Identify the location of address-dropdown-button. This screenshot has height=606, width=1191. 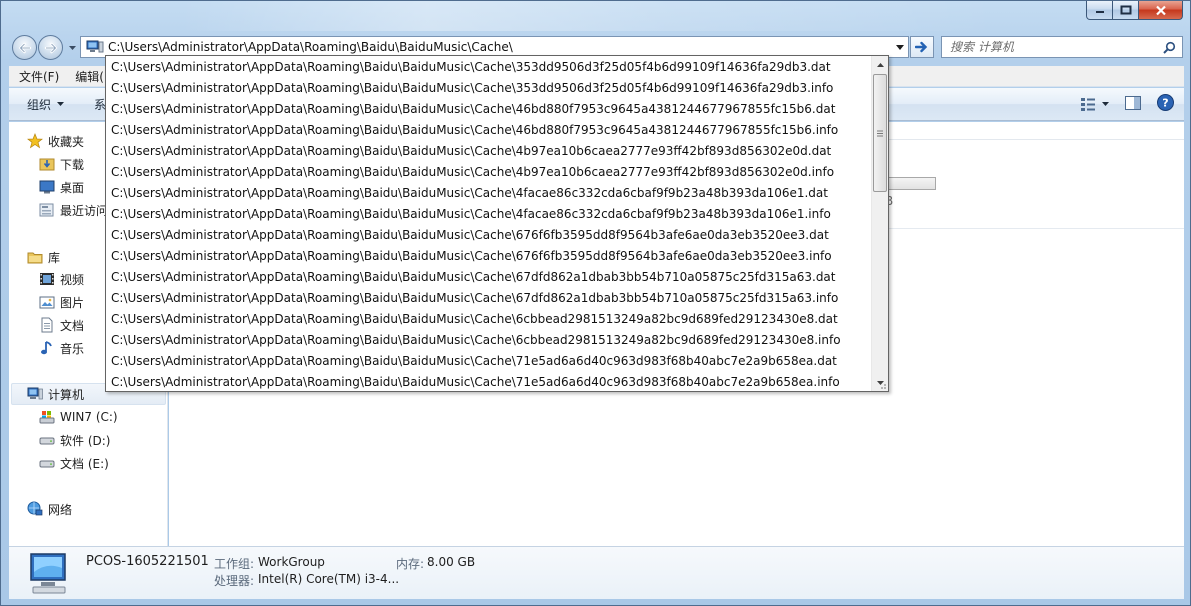
(899, 47).